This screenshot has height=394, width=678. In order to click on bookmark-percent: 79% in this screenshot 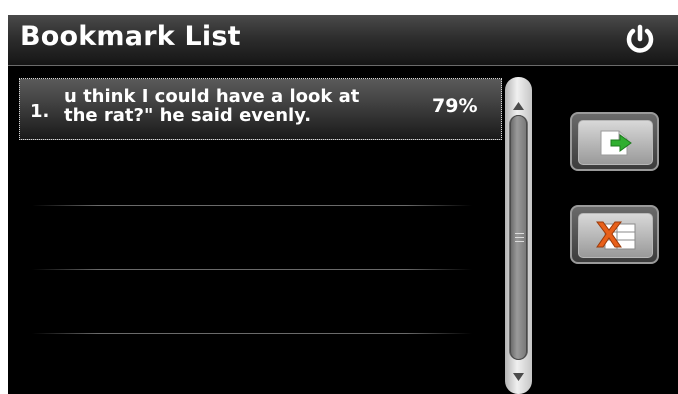, I will do `click(455, 106)`.